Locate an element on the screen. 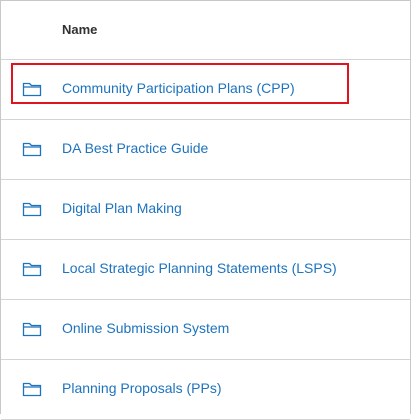 The image size is (412, 420). folder-row-digital-plan-making: Digital Plan Making is located at coordinates (205, 210).